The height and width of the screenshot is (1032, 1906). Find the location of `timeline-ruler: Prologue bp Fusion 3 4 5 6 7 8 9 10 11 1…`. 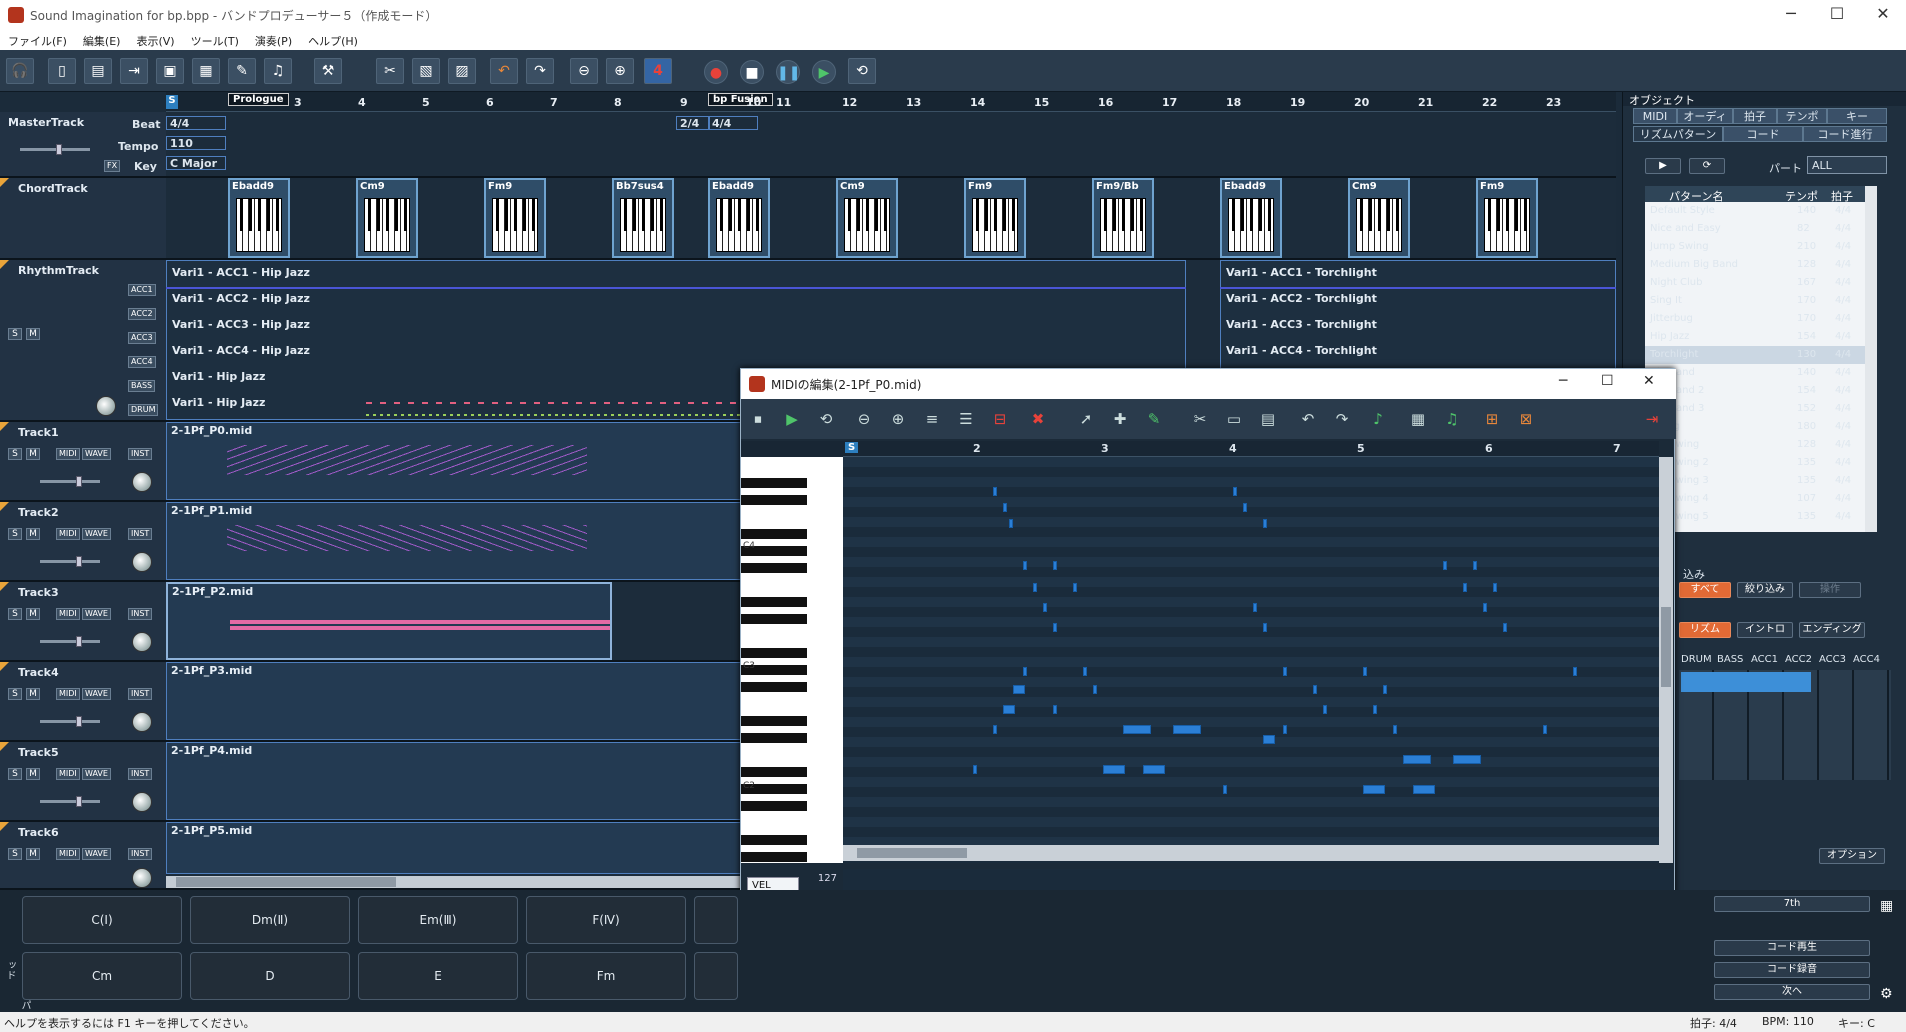

timeline-ruler: Prologue bp Fusion 3 4 5 6 7 8 9 10 11 1… is located at coordinates (891, 102).